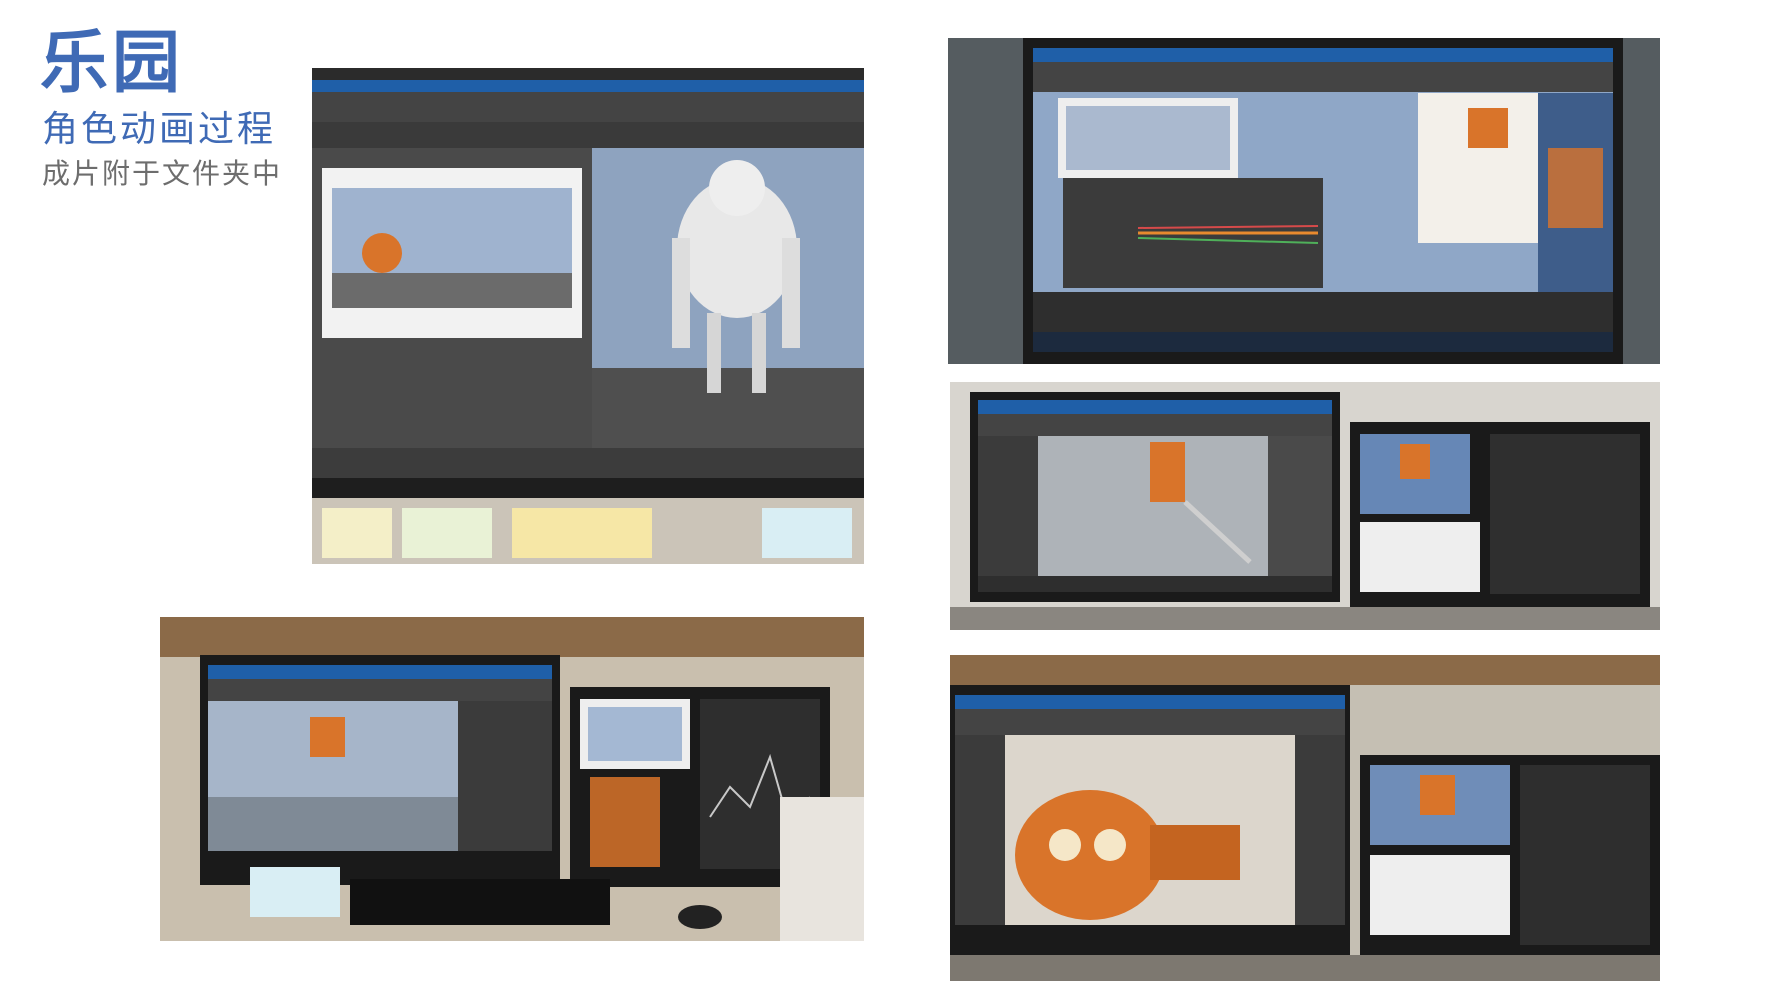 This screenshot has height=1000, width=1778. Describe the element at coordinates (1305, 818) in the screenshot. I see `photo-round-robot-closeup` at that location.